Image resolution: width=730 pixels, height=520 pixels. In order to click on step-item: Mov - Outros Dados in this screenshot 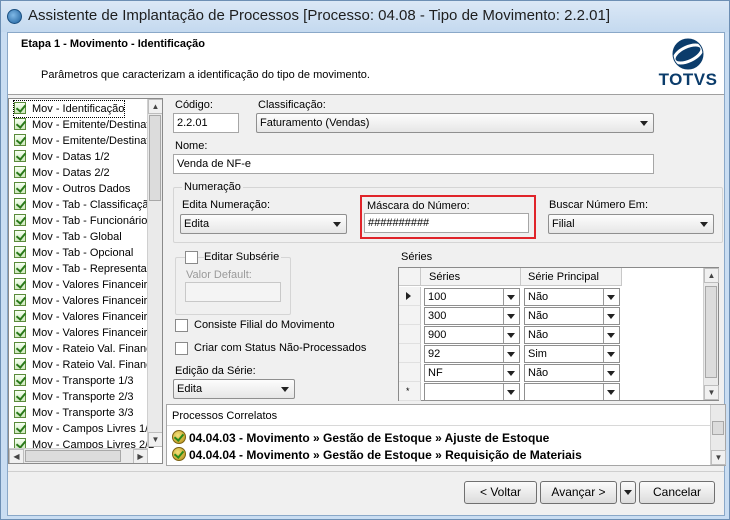, I will do `click(72, 189)`.